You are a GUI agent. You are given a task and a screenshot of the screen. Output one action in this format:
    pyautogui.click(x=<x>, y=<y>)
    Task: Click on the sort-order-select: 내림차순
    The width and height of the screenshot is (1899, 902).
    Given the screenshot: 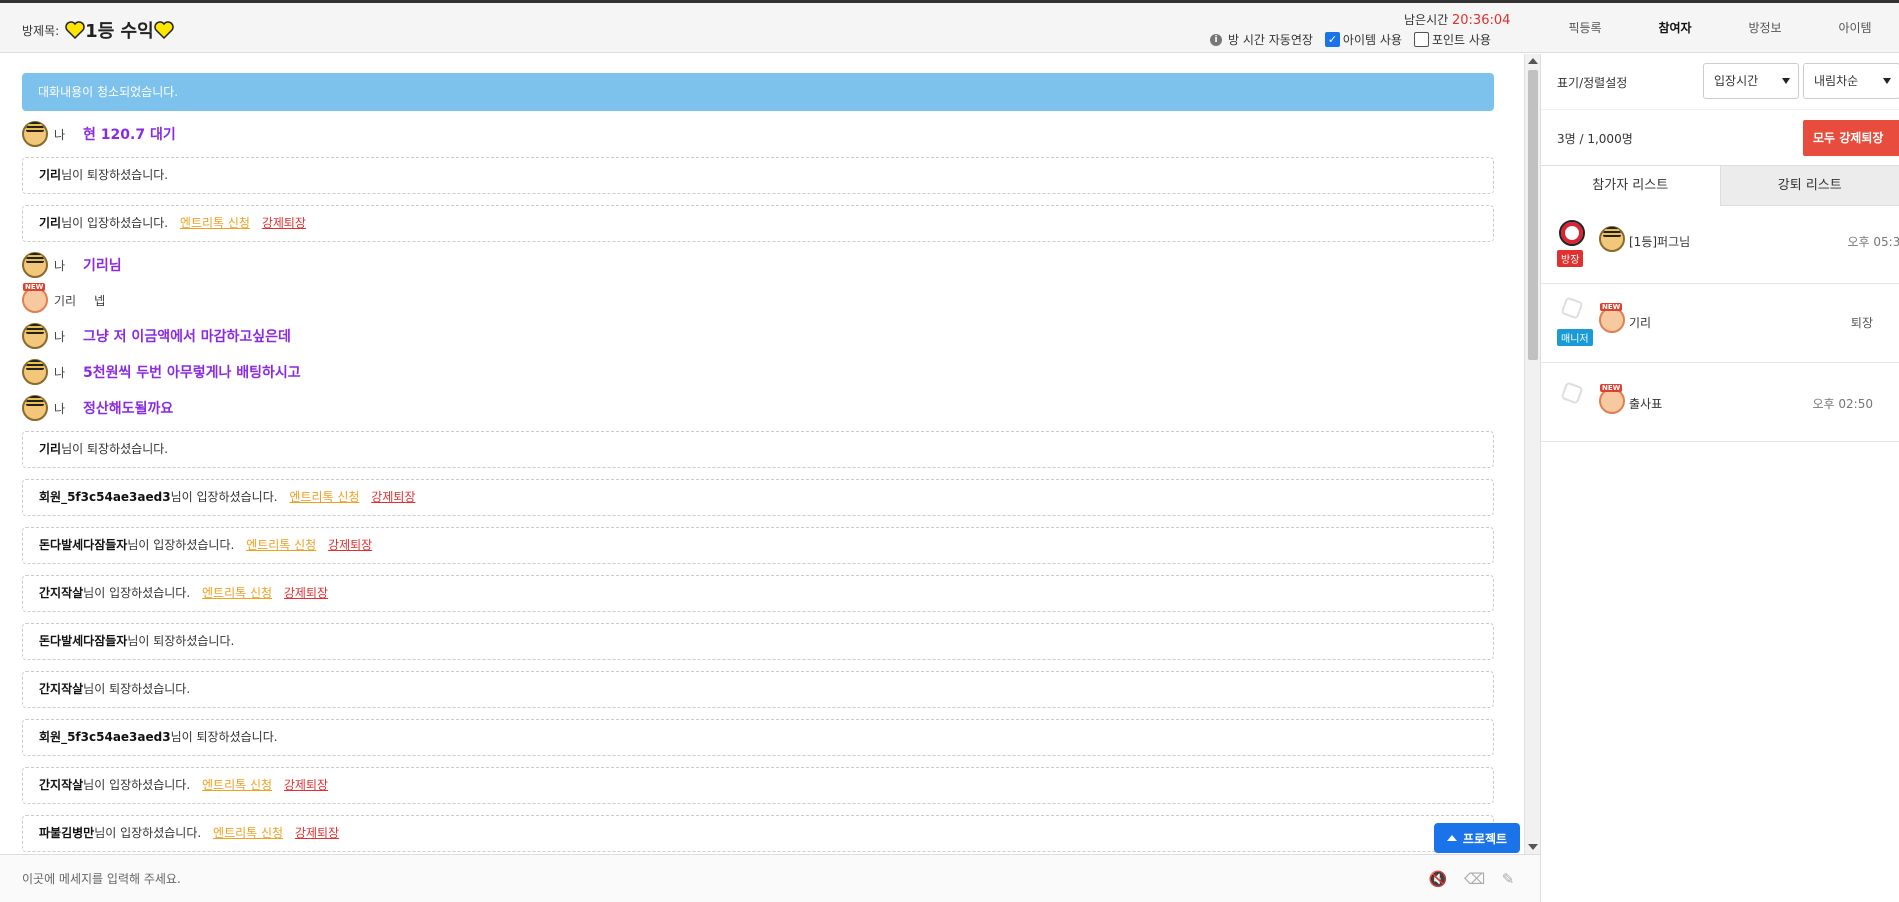 What is the action you would take?
    pyautogui.click(x=1851, y=81)
    